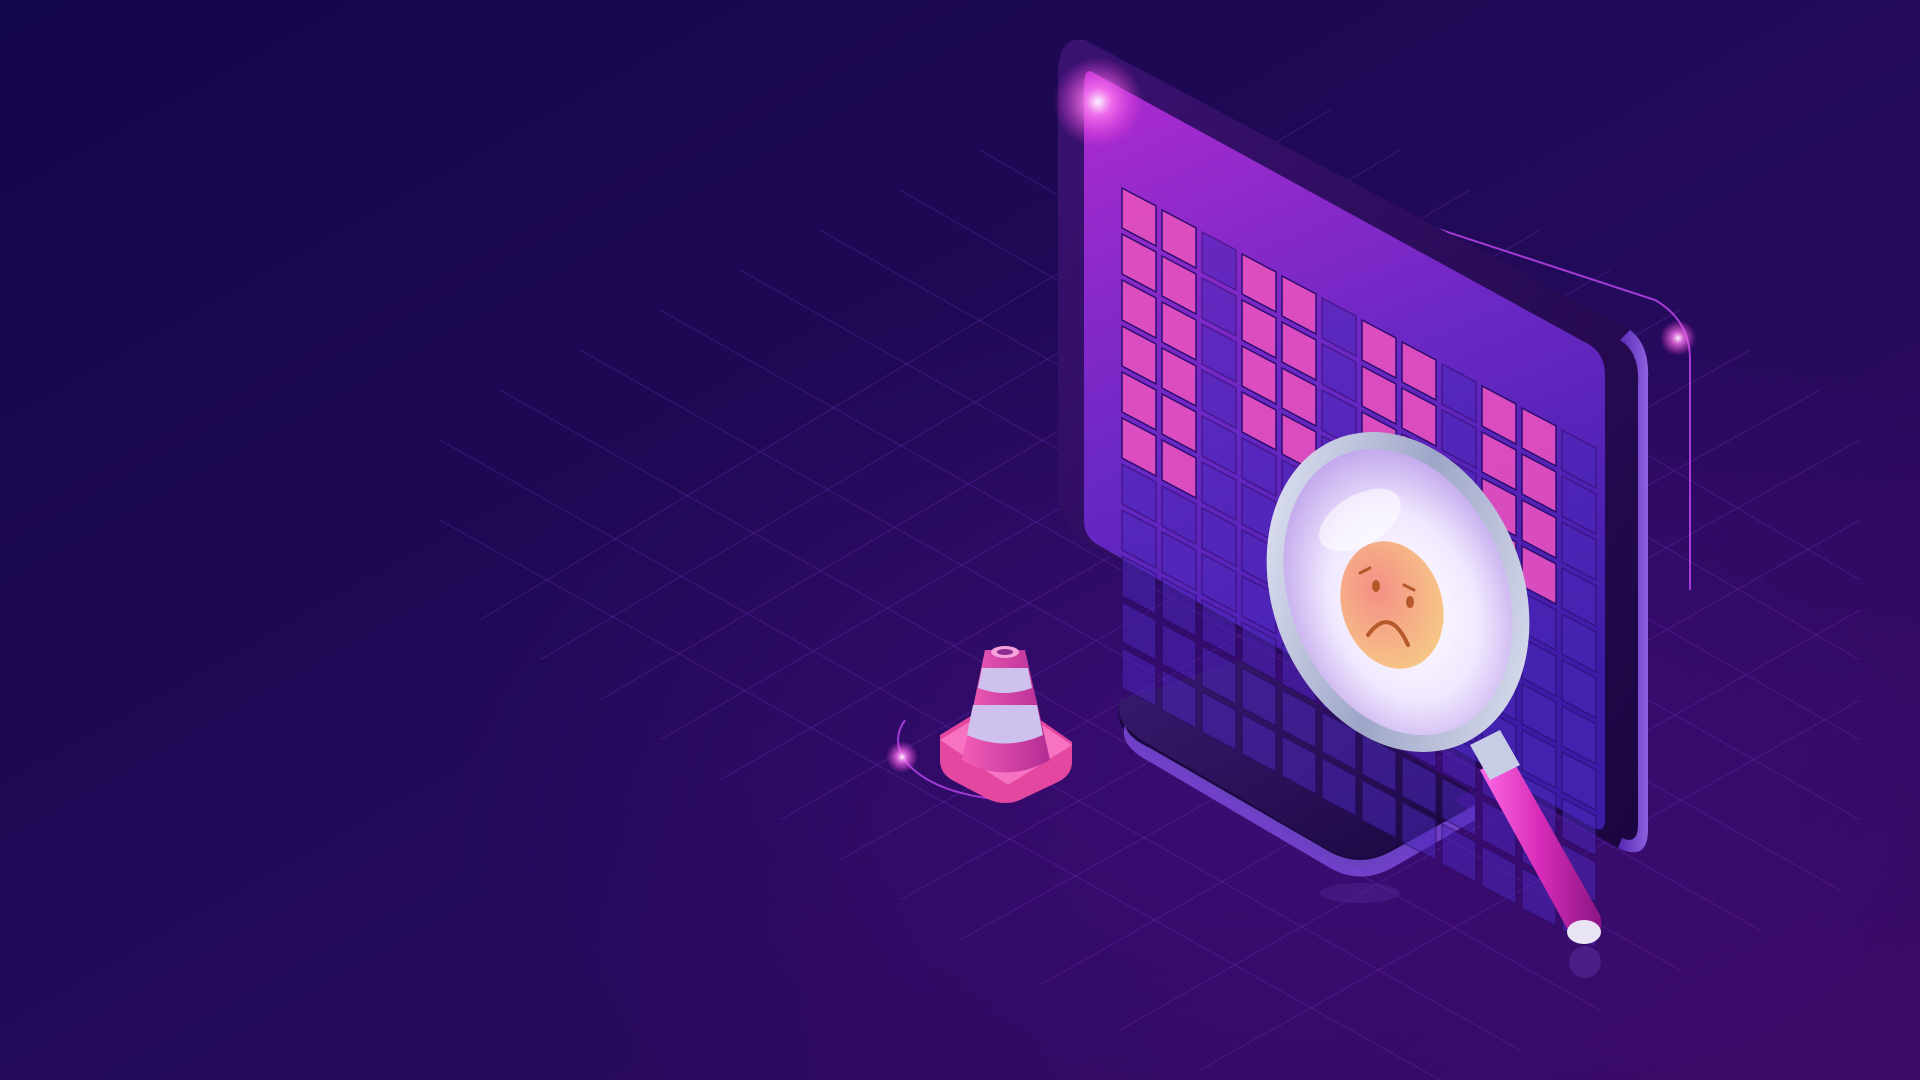 This screenshot has width=1920, height=1080. What do you see at coordinates (1098, 102) in the screenshot?
I see `screen-glow-spot` at bounding box center [1098, 102].